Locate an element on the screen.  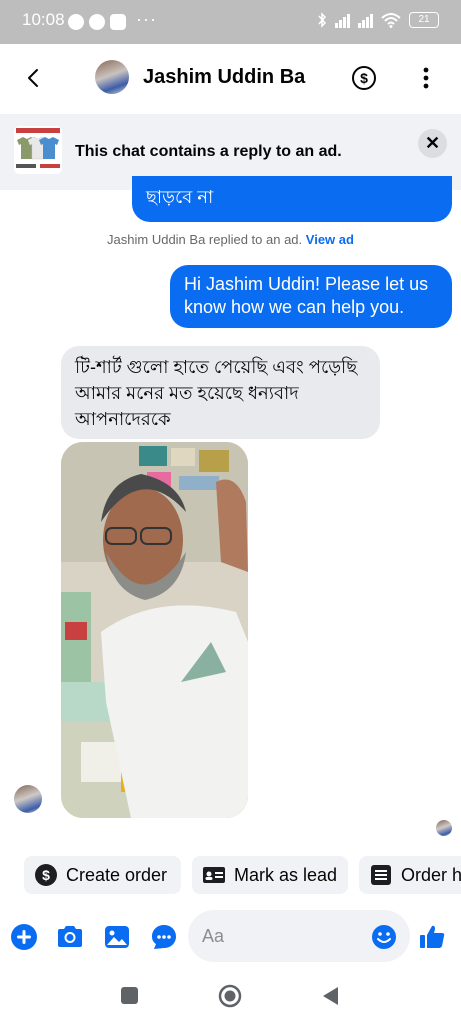
ad-thumbnail-image is located at coordinates (38, 150).